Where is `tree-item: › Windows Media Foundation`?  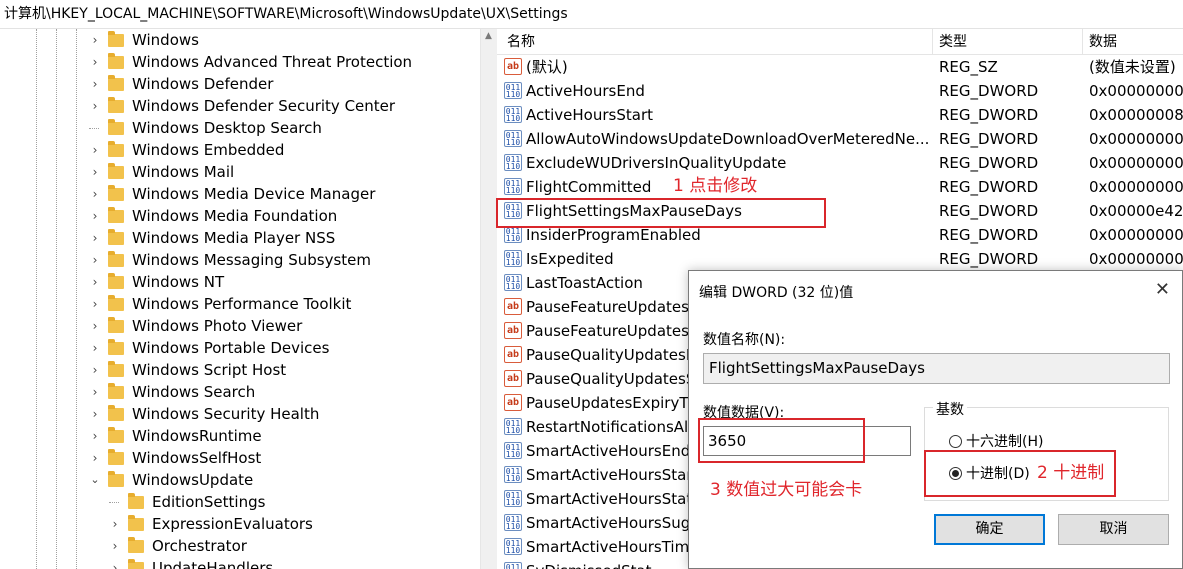
tree-item: › Windows Media Foundation is located at coordinates (212, 216).